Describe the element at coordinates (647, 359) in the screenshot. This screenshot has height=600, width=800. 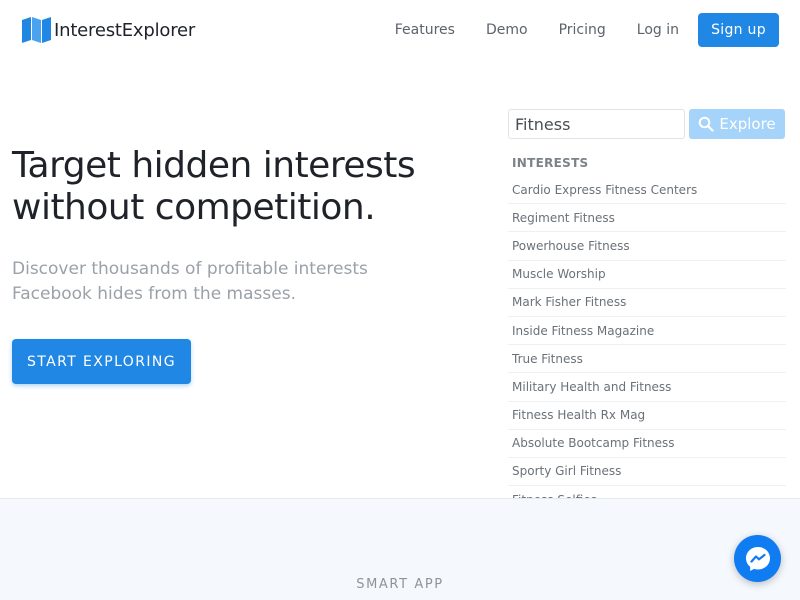
I see `interest-item: True Fitness` at that location.